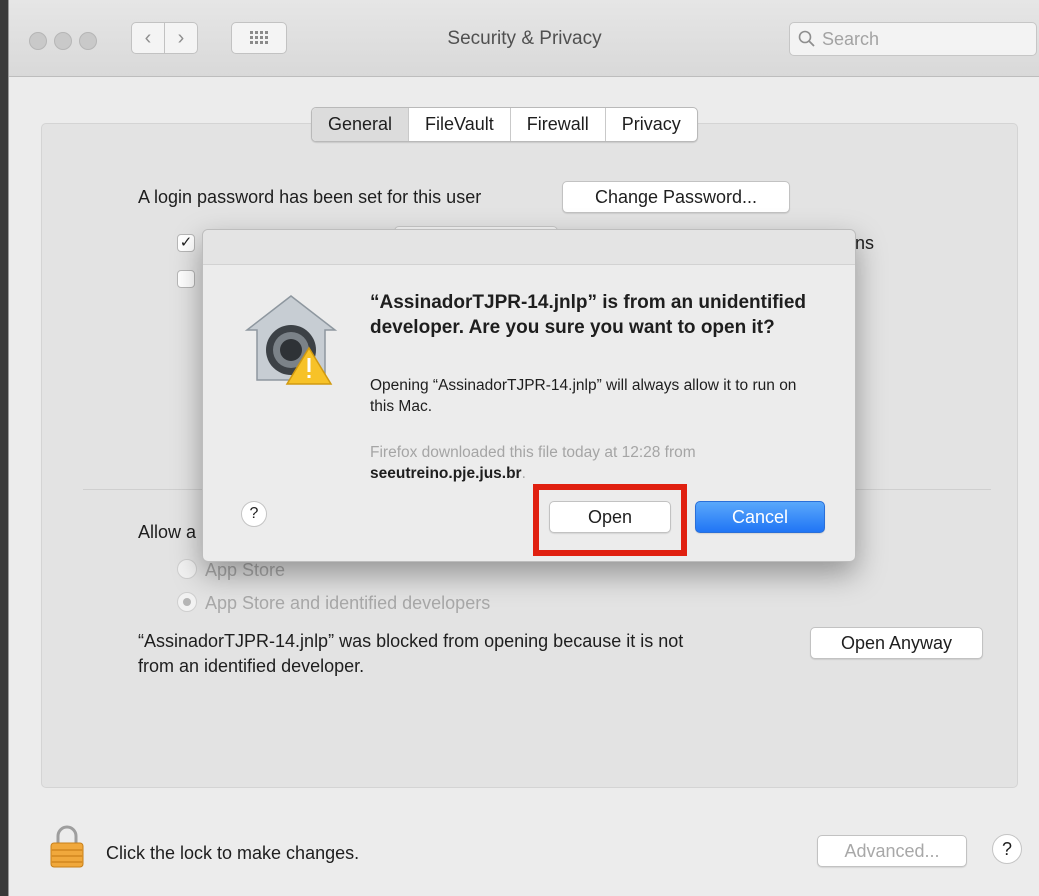 This screenshot has width=1039, height=896. I want to click on title-bar: ‹ › Security & Privacy, so click(524, 38).